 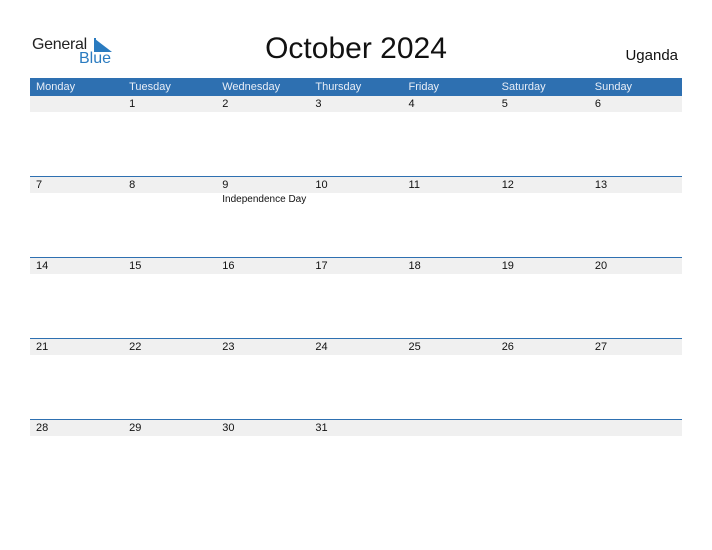 I want to click on day-number: 6, so click(x=597, y=104).